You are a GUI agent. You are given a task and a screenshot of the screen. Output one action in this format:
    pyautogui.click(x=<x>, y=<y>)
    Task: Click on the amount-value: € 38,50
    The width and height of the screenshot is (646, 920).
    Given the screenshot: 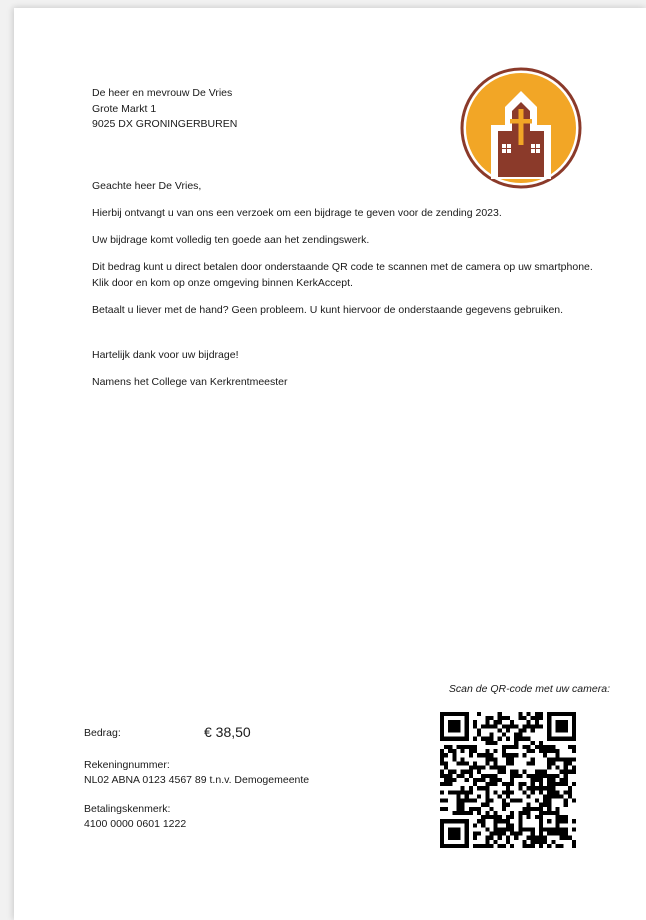 What is the action you would take?
    pyautogui.click(x=227, y=732)
    